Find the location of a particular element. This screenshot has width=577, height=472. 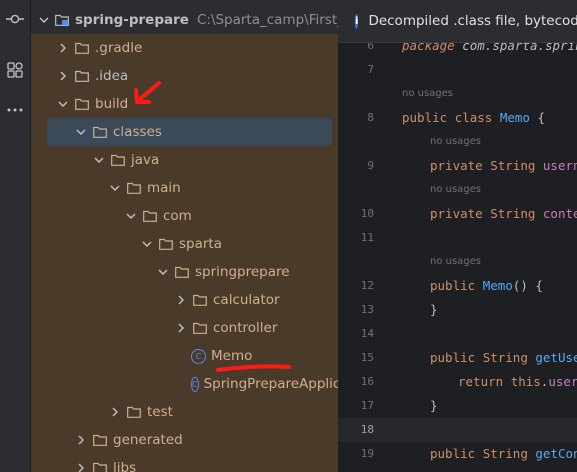

line-number: 12 is located at coordinates (367, 285).